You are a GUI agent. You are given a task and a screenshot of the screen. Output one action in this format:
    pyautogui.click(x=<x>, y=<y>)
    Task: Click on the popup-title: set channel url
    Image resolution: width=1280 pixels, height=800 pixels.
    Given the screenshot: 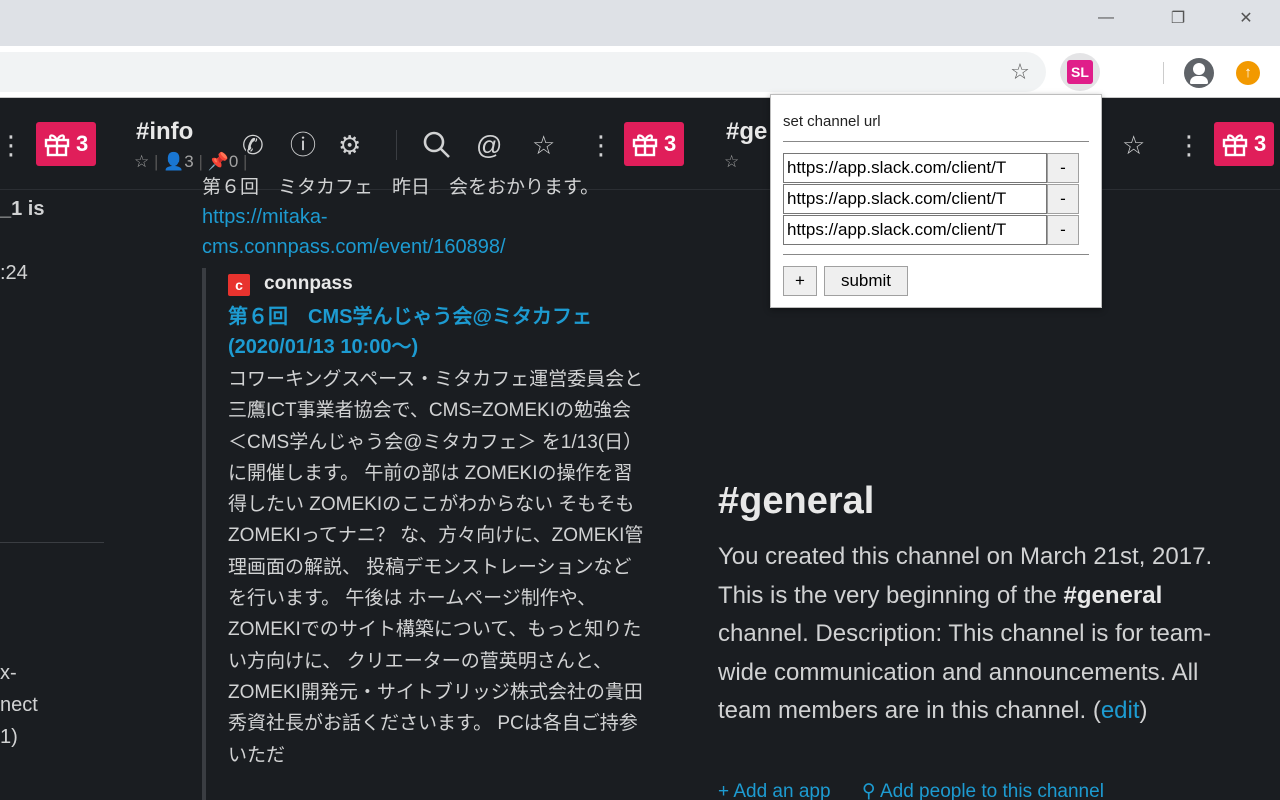 What is the action you would take?
    pyautogui.click(x=832, y=121)
    